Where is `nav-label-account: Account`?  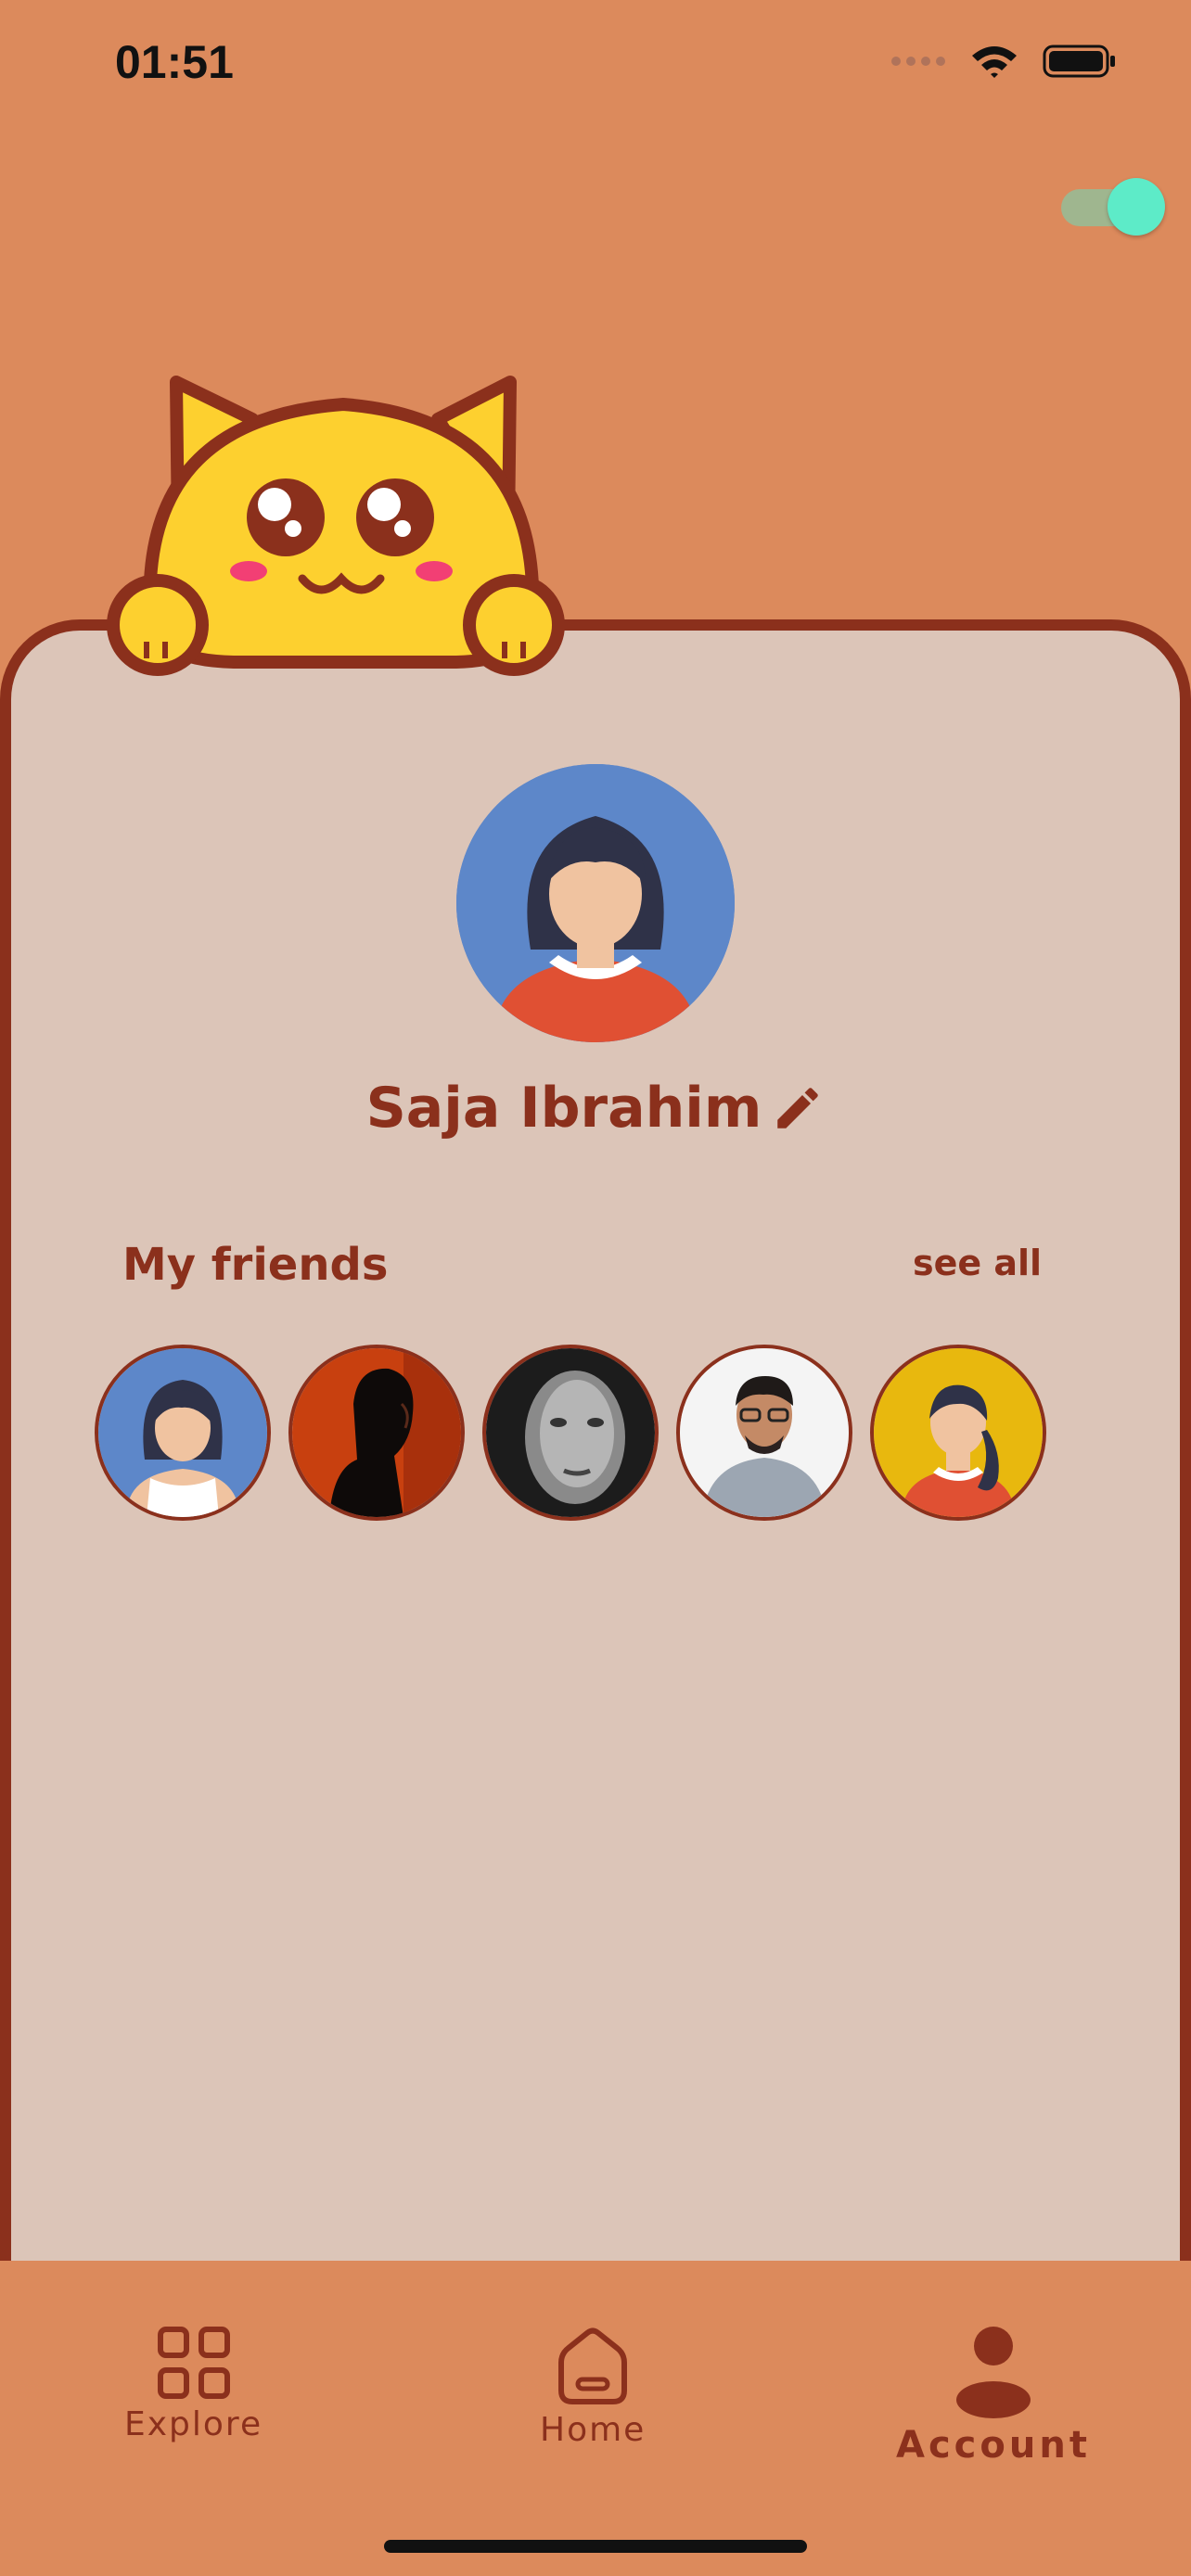
nav-label-account: Account is located at coordinates (993, 2446).